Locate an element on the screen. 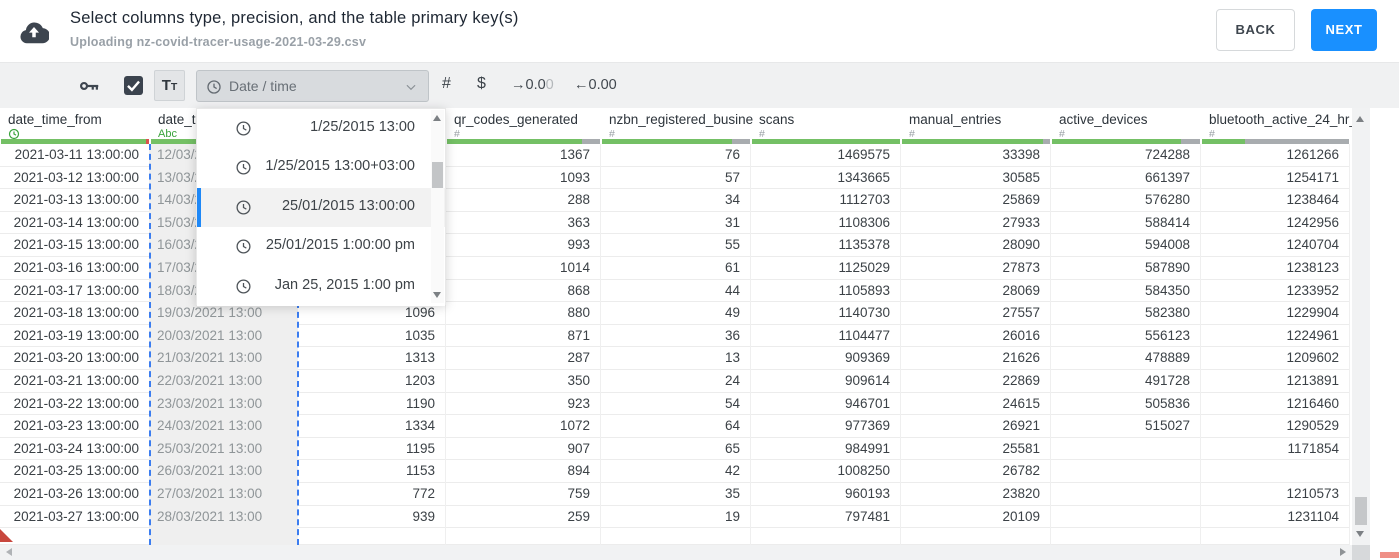 Image resolution: width=1399 pixels, height=560 pixels. vertical-scrollbar is located at coordinates (1361, 326).